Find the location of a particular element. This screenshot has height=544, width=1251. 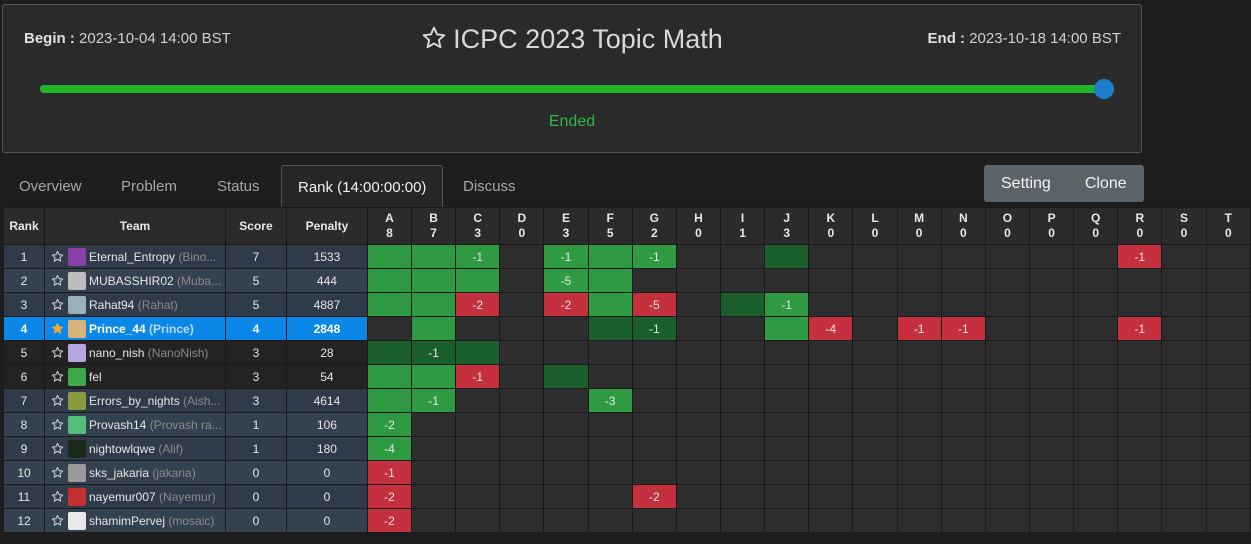

col-penalty: Penalty is located at coordinates (326, 226).